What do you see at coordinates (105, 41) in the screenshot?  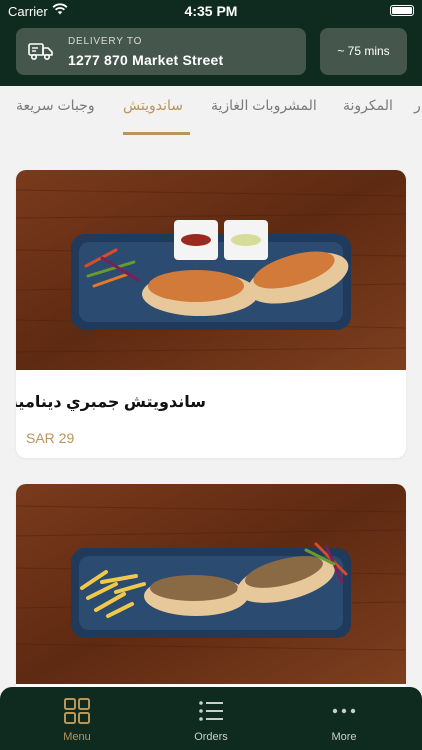 I see `delivery-label: DELIVERY TO` at bounding box center [105, 41].